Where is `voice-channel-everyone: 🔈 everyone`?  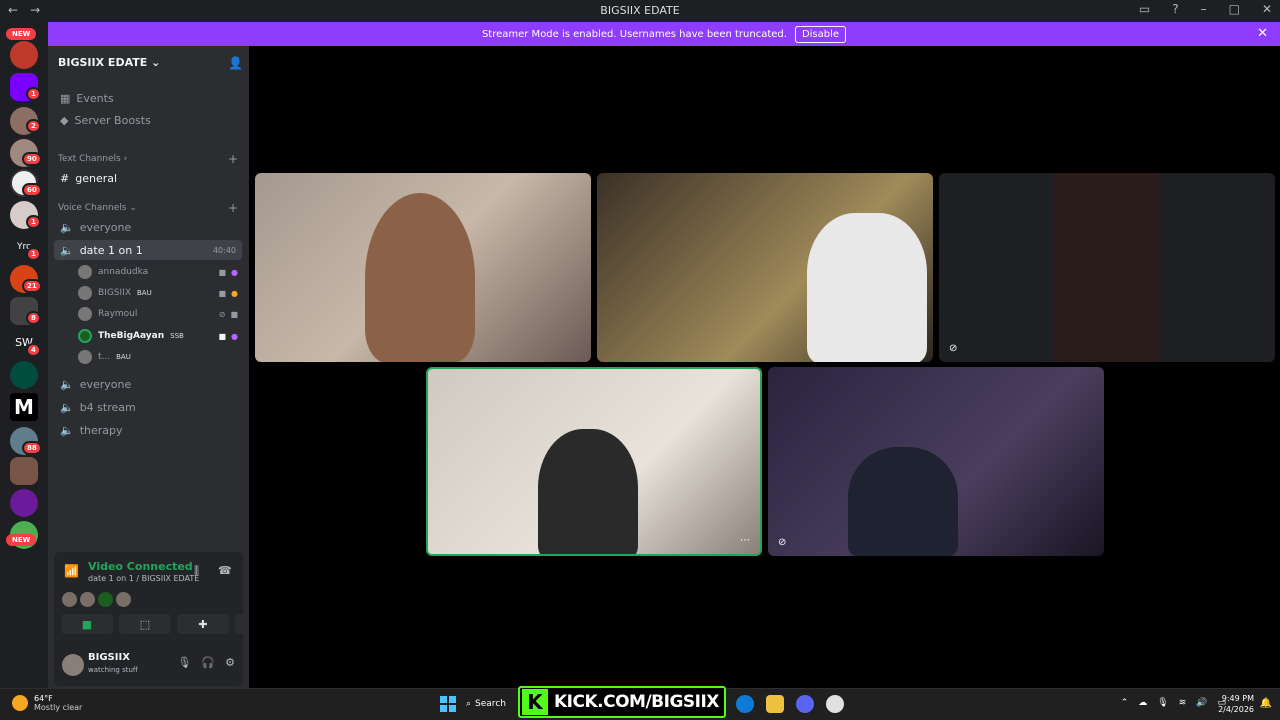 voice-channel-everyone: 🔈 everyone is located at coordinates (148, 227).